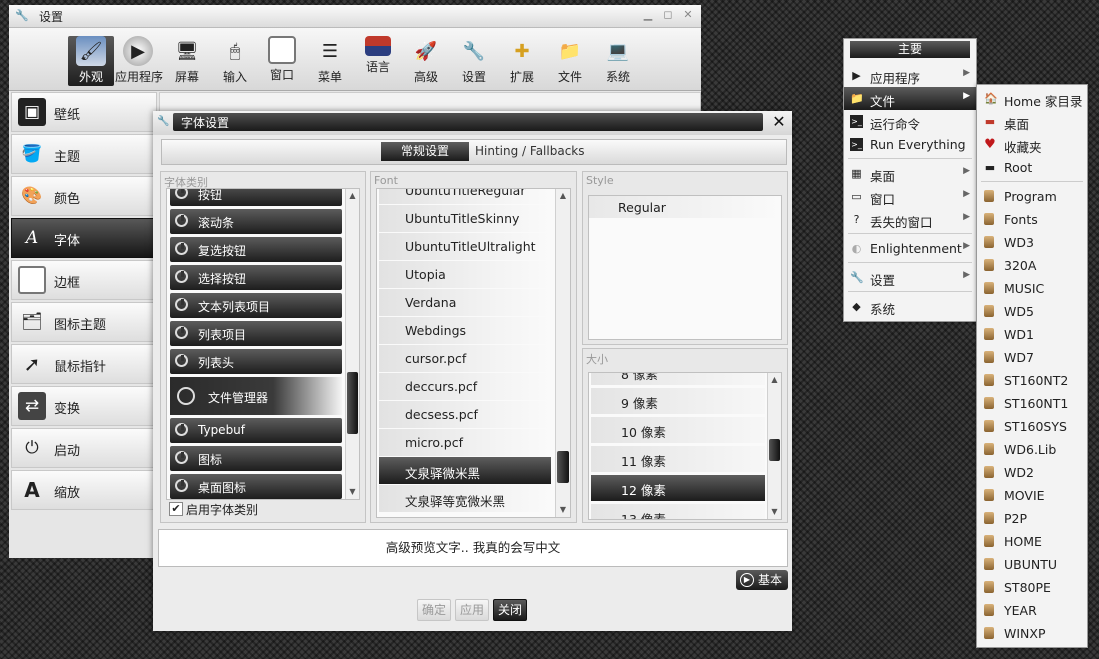  I want to click on menu-item-settings: 🔧 设置 ▶, so click(910, 277).